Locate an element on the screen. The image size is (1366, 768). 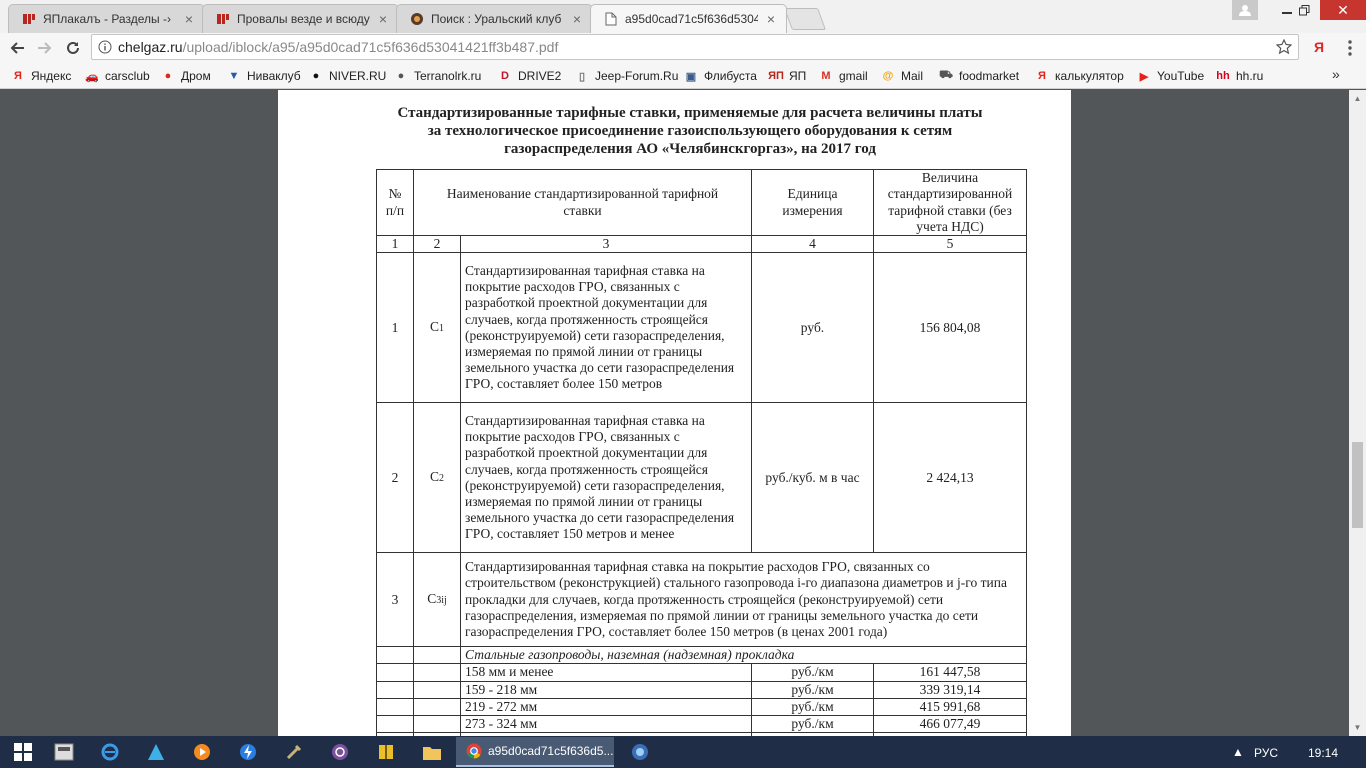
tab-title: a95d0cad71c5f636d5304 is located at coordinates (691, 19).